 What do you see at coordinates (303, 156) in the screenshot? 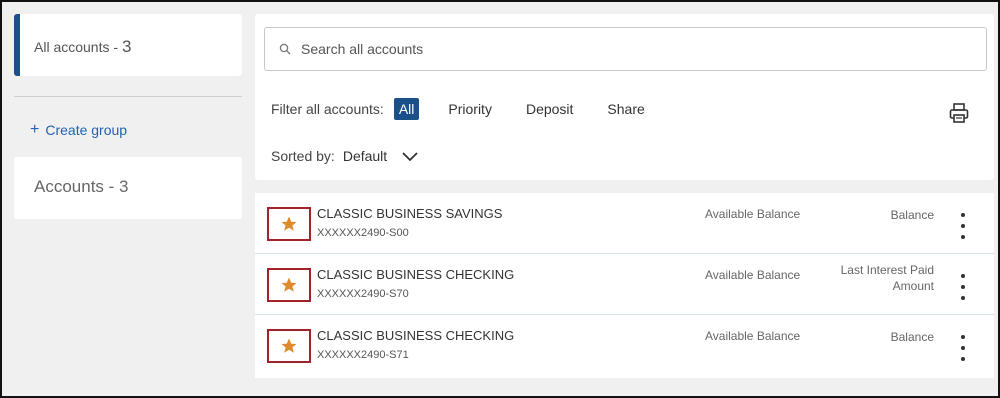
I see `sort-label: Sorted by:` at bounding box center [303, 156].